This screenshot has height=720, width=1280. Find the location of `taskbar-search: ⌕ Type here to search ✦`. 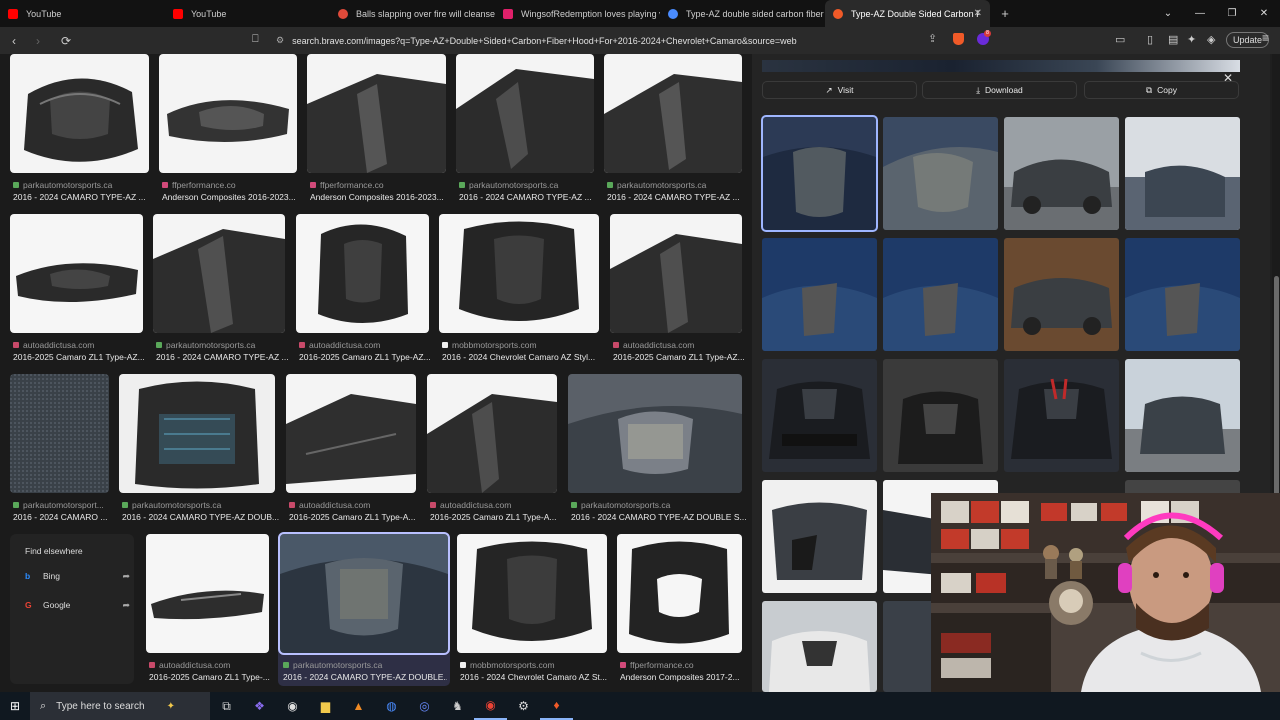

taskbar-search: ⌕ Type here to search ✦ is located at coordinates (120, 706).